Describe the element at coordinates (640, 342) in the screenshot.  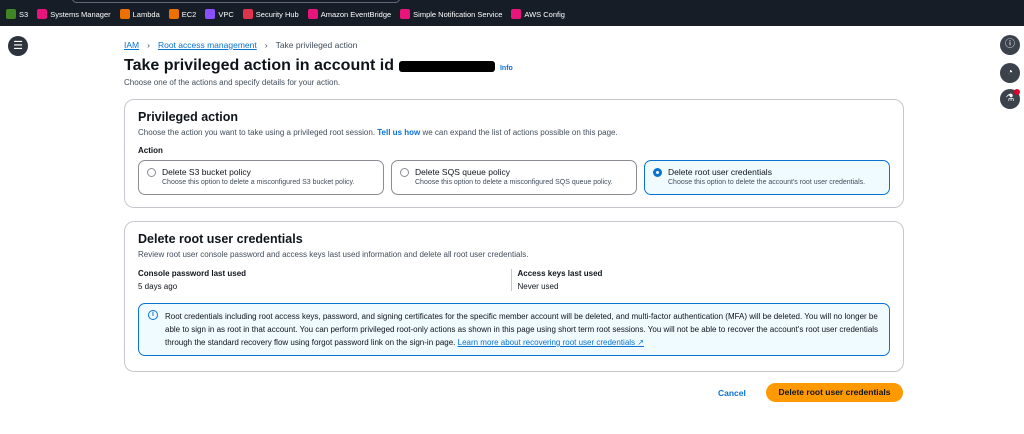
I see `external-link-icon: ↗` at that location.